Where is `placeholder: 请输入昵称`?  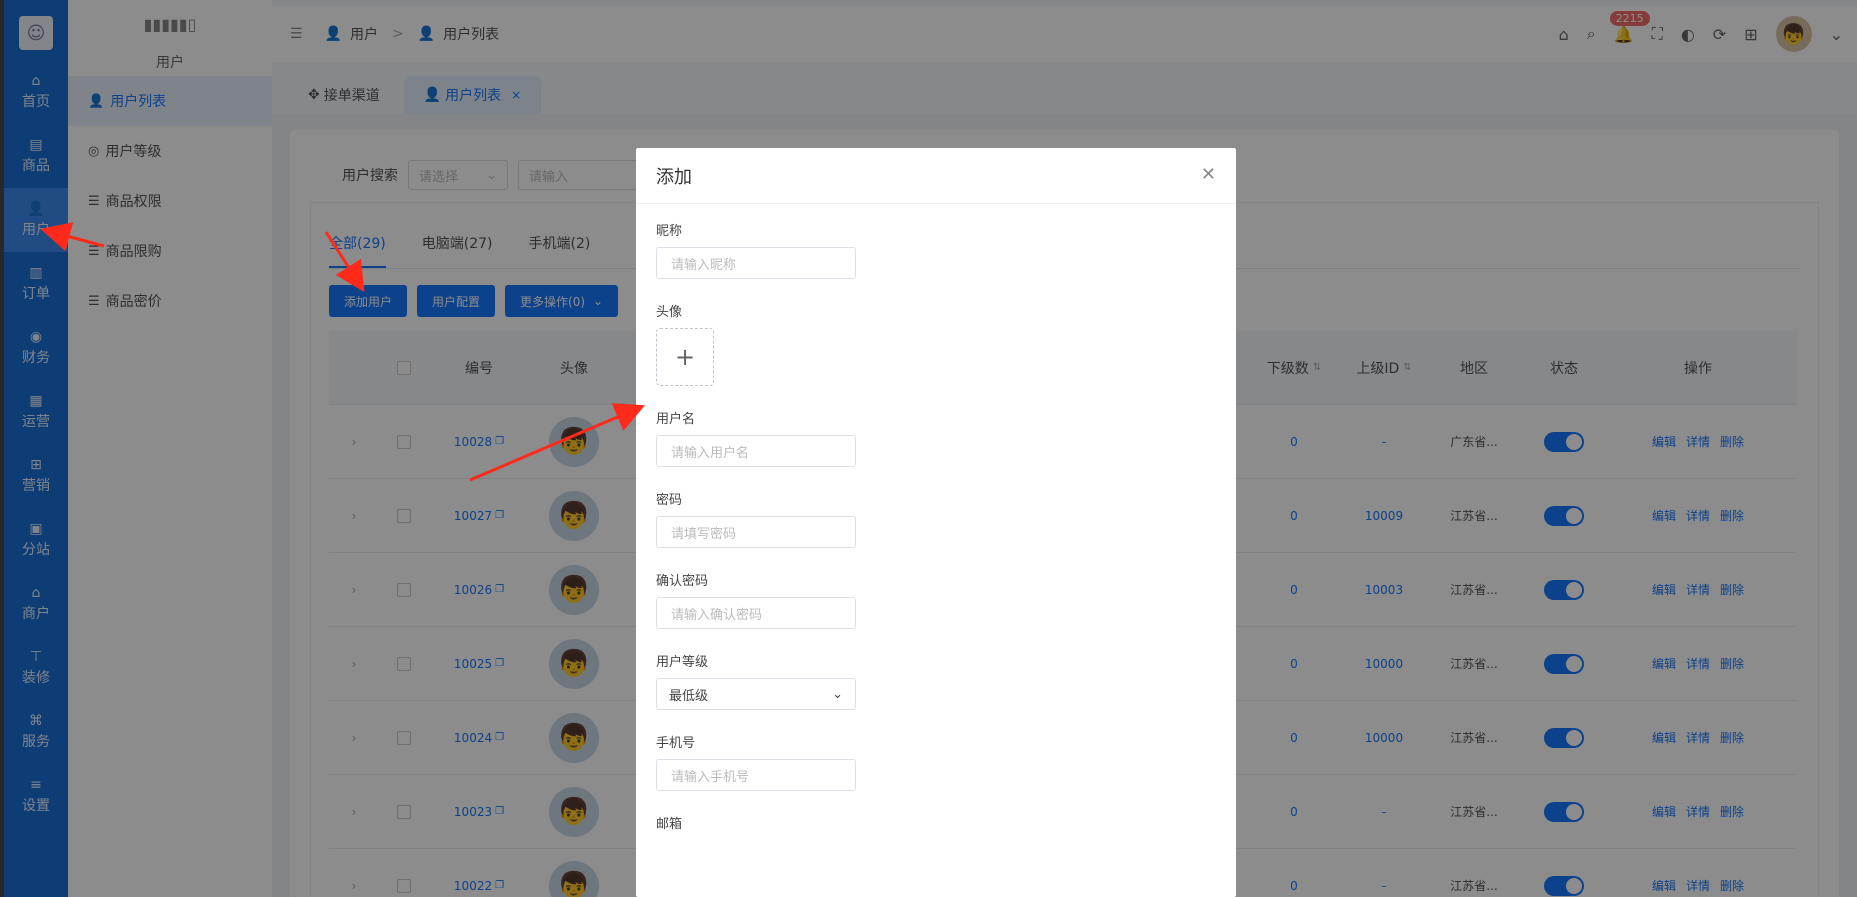
placeholder: 请输入昵称 is located at coordinates (704, 265).